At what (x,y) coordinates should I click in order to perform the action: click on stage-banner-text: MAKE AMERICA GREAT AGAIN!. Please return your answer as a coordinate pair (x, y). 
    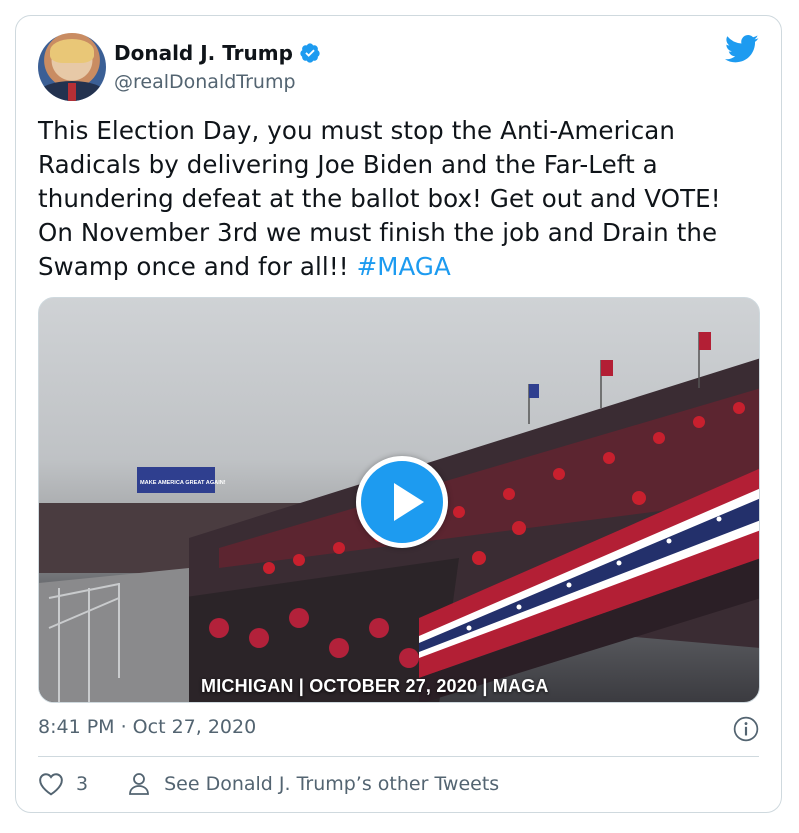
    Looking at the image, I should click on (183, 483).